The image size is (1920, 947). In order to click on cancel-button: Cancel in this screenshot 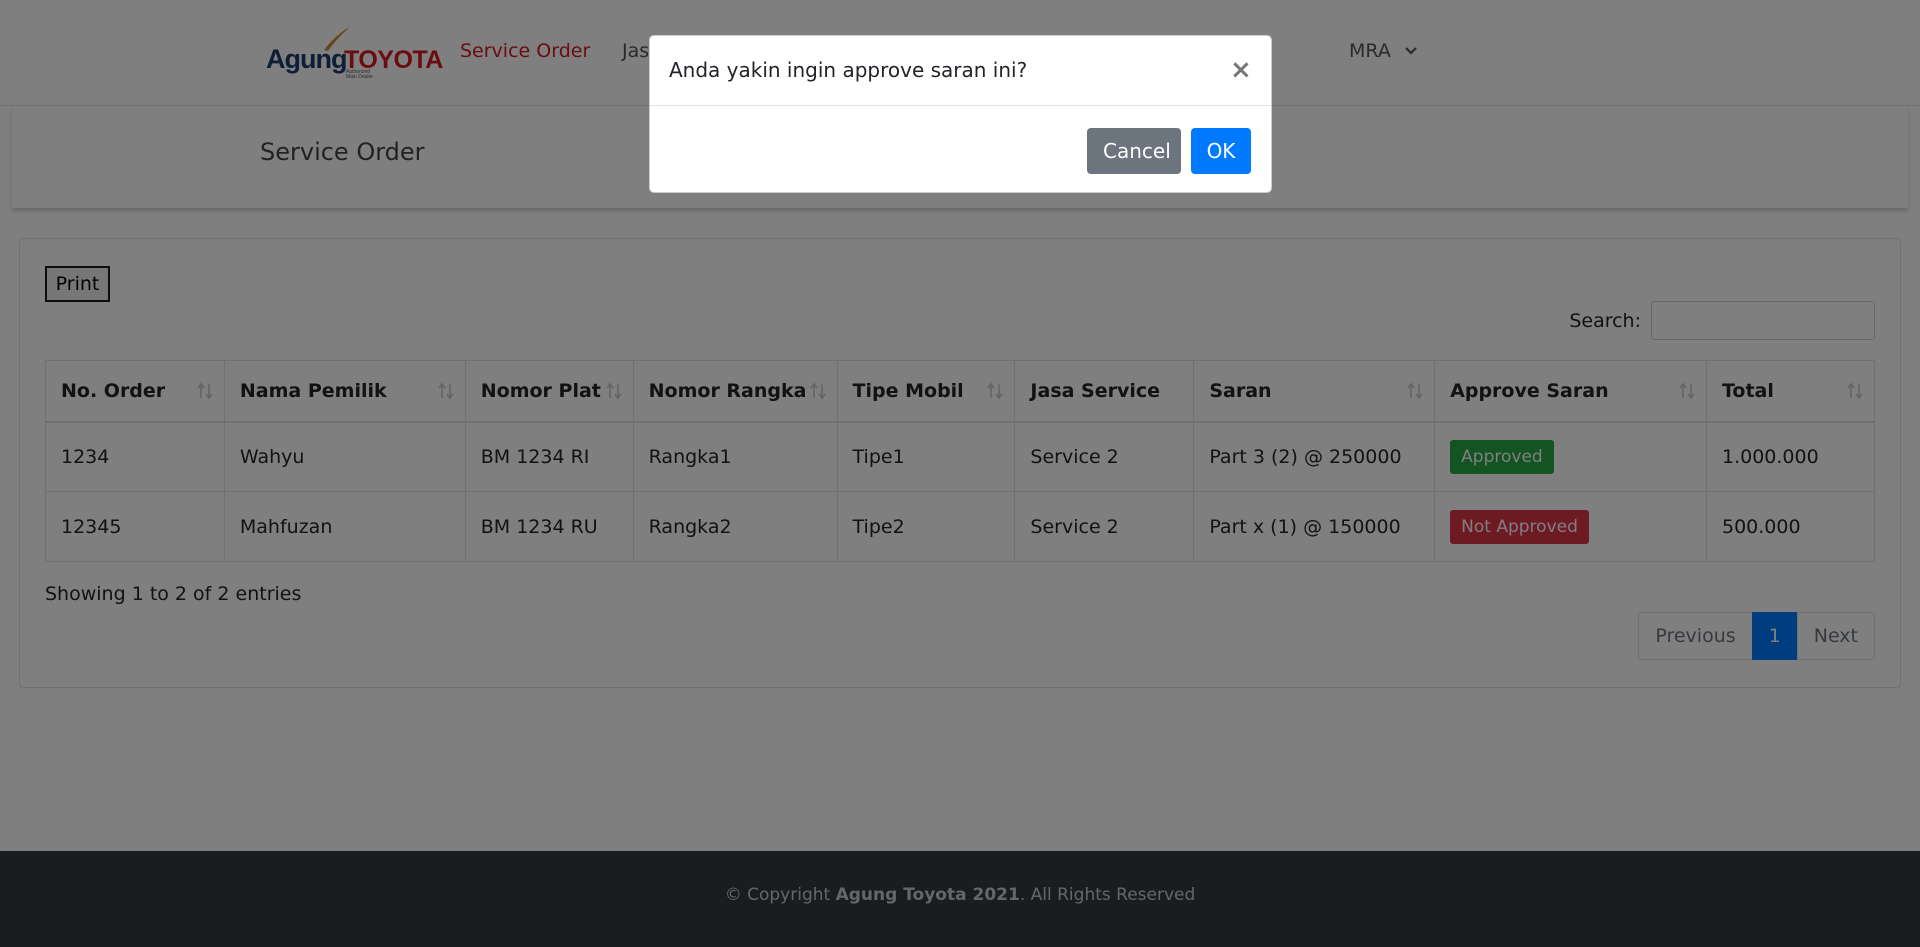, I will do `click(1134, 151)`.